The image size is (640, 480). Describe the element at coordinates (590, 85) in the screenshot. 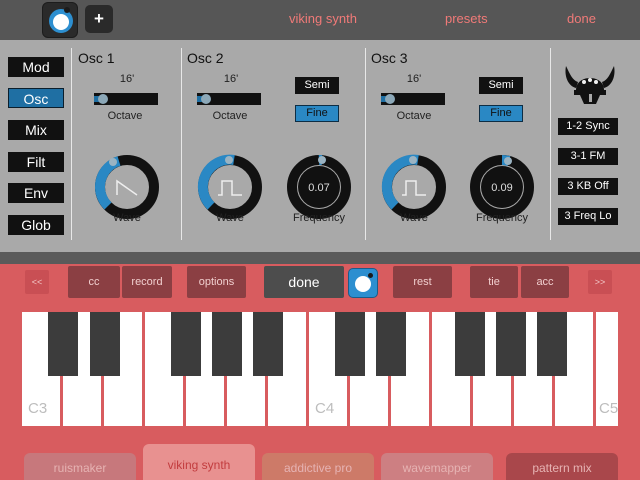

I see `viking-helmet-icon` at that location.